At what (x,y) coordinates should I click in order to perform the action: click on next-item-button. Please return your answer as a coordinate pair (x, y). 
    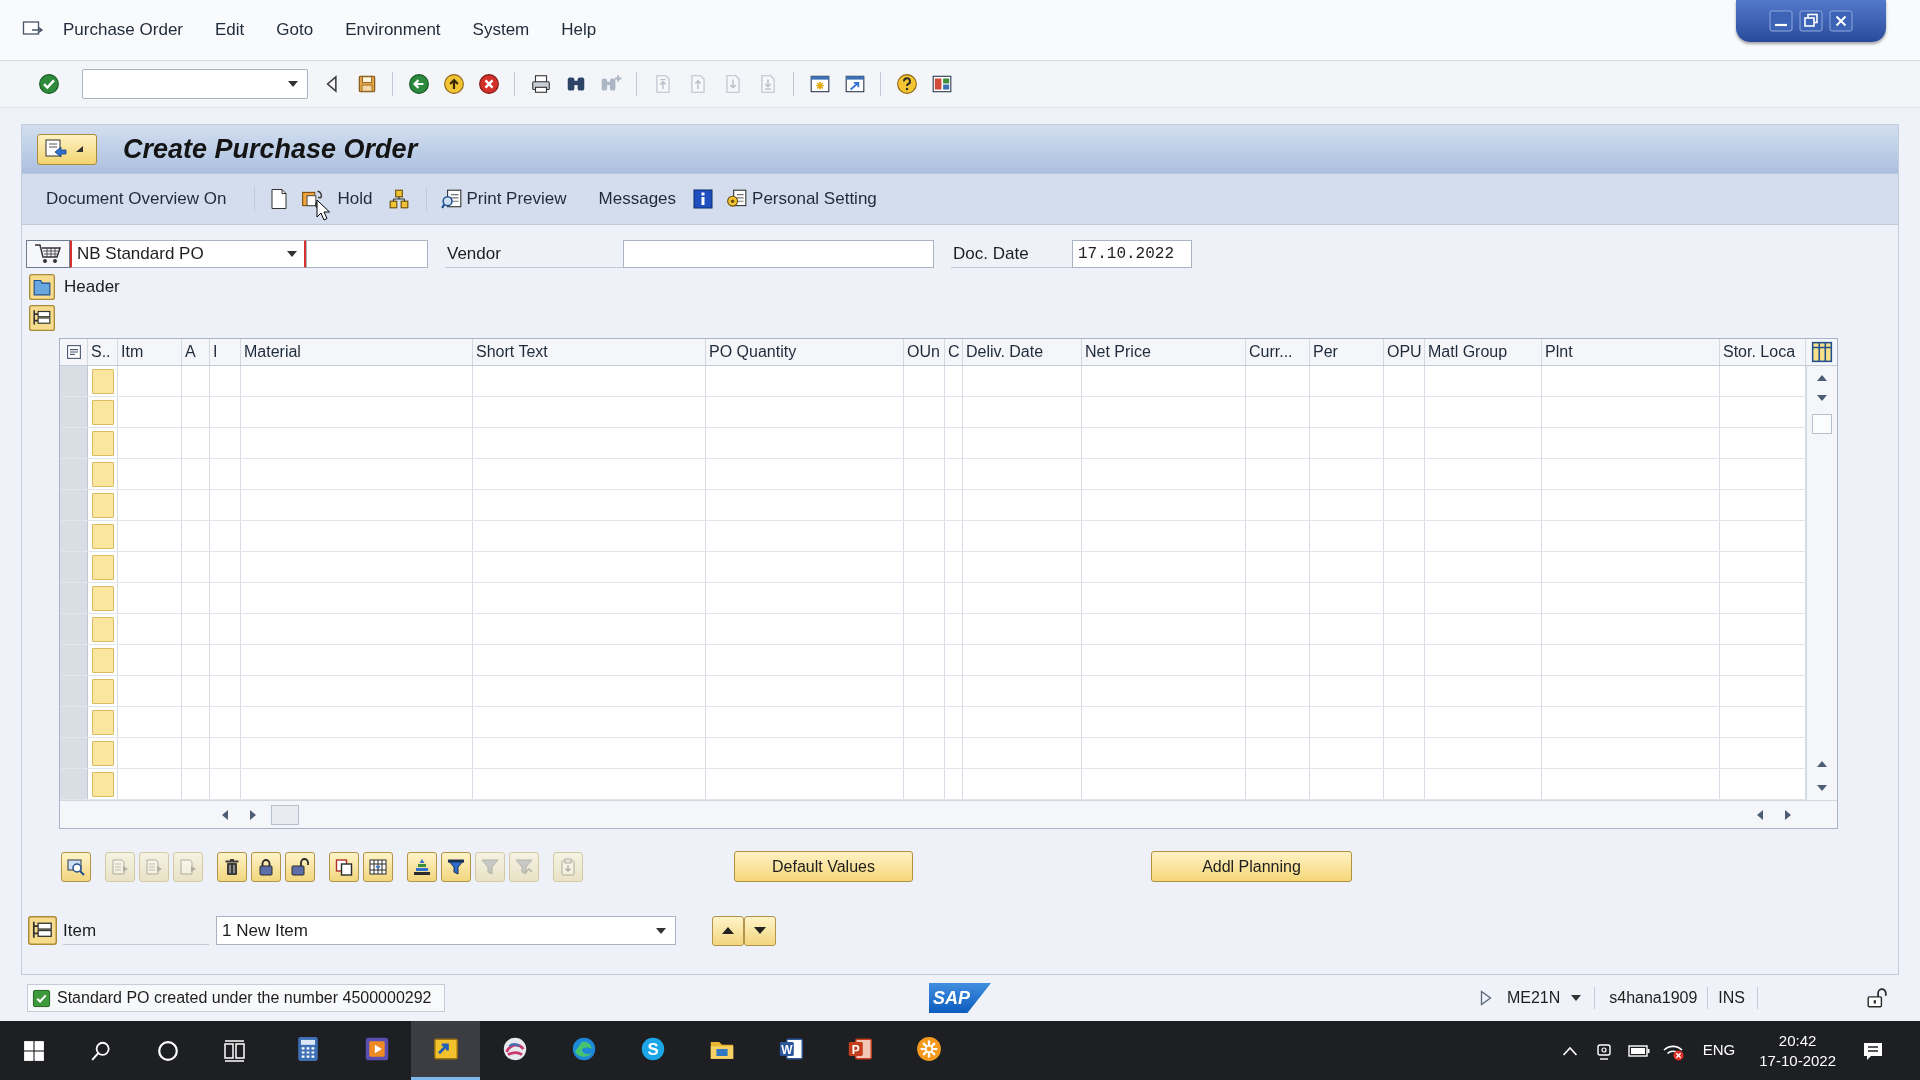
    Looking at the image, I should click on (760, 930).